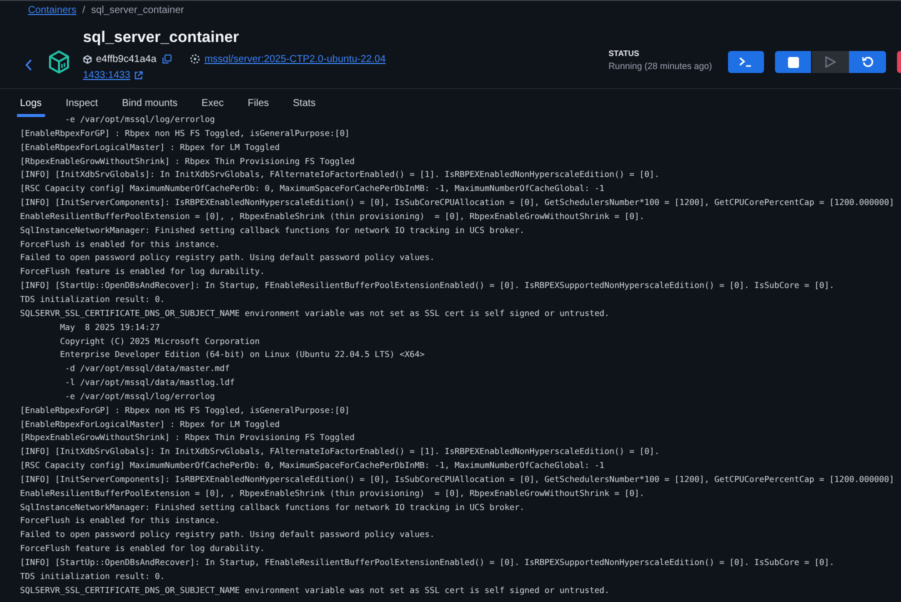 Image resolution: width=901 pixels, height=602 pixels. What do you see at coordinates (624, 53) in the screenshot?
I see `status-label: STATUS` at bounding box center [624, 53].